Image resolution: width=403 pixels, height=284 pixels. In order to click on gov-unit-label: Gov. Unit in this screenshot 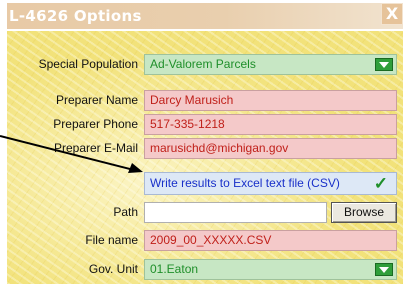, I will do `click(113, 269)`.